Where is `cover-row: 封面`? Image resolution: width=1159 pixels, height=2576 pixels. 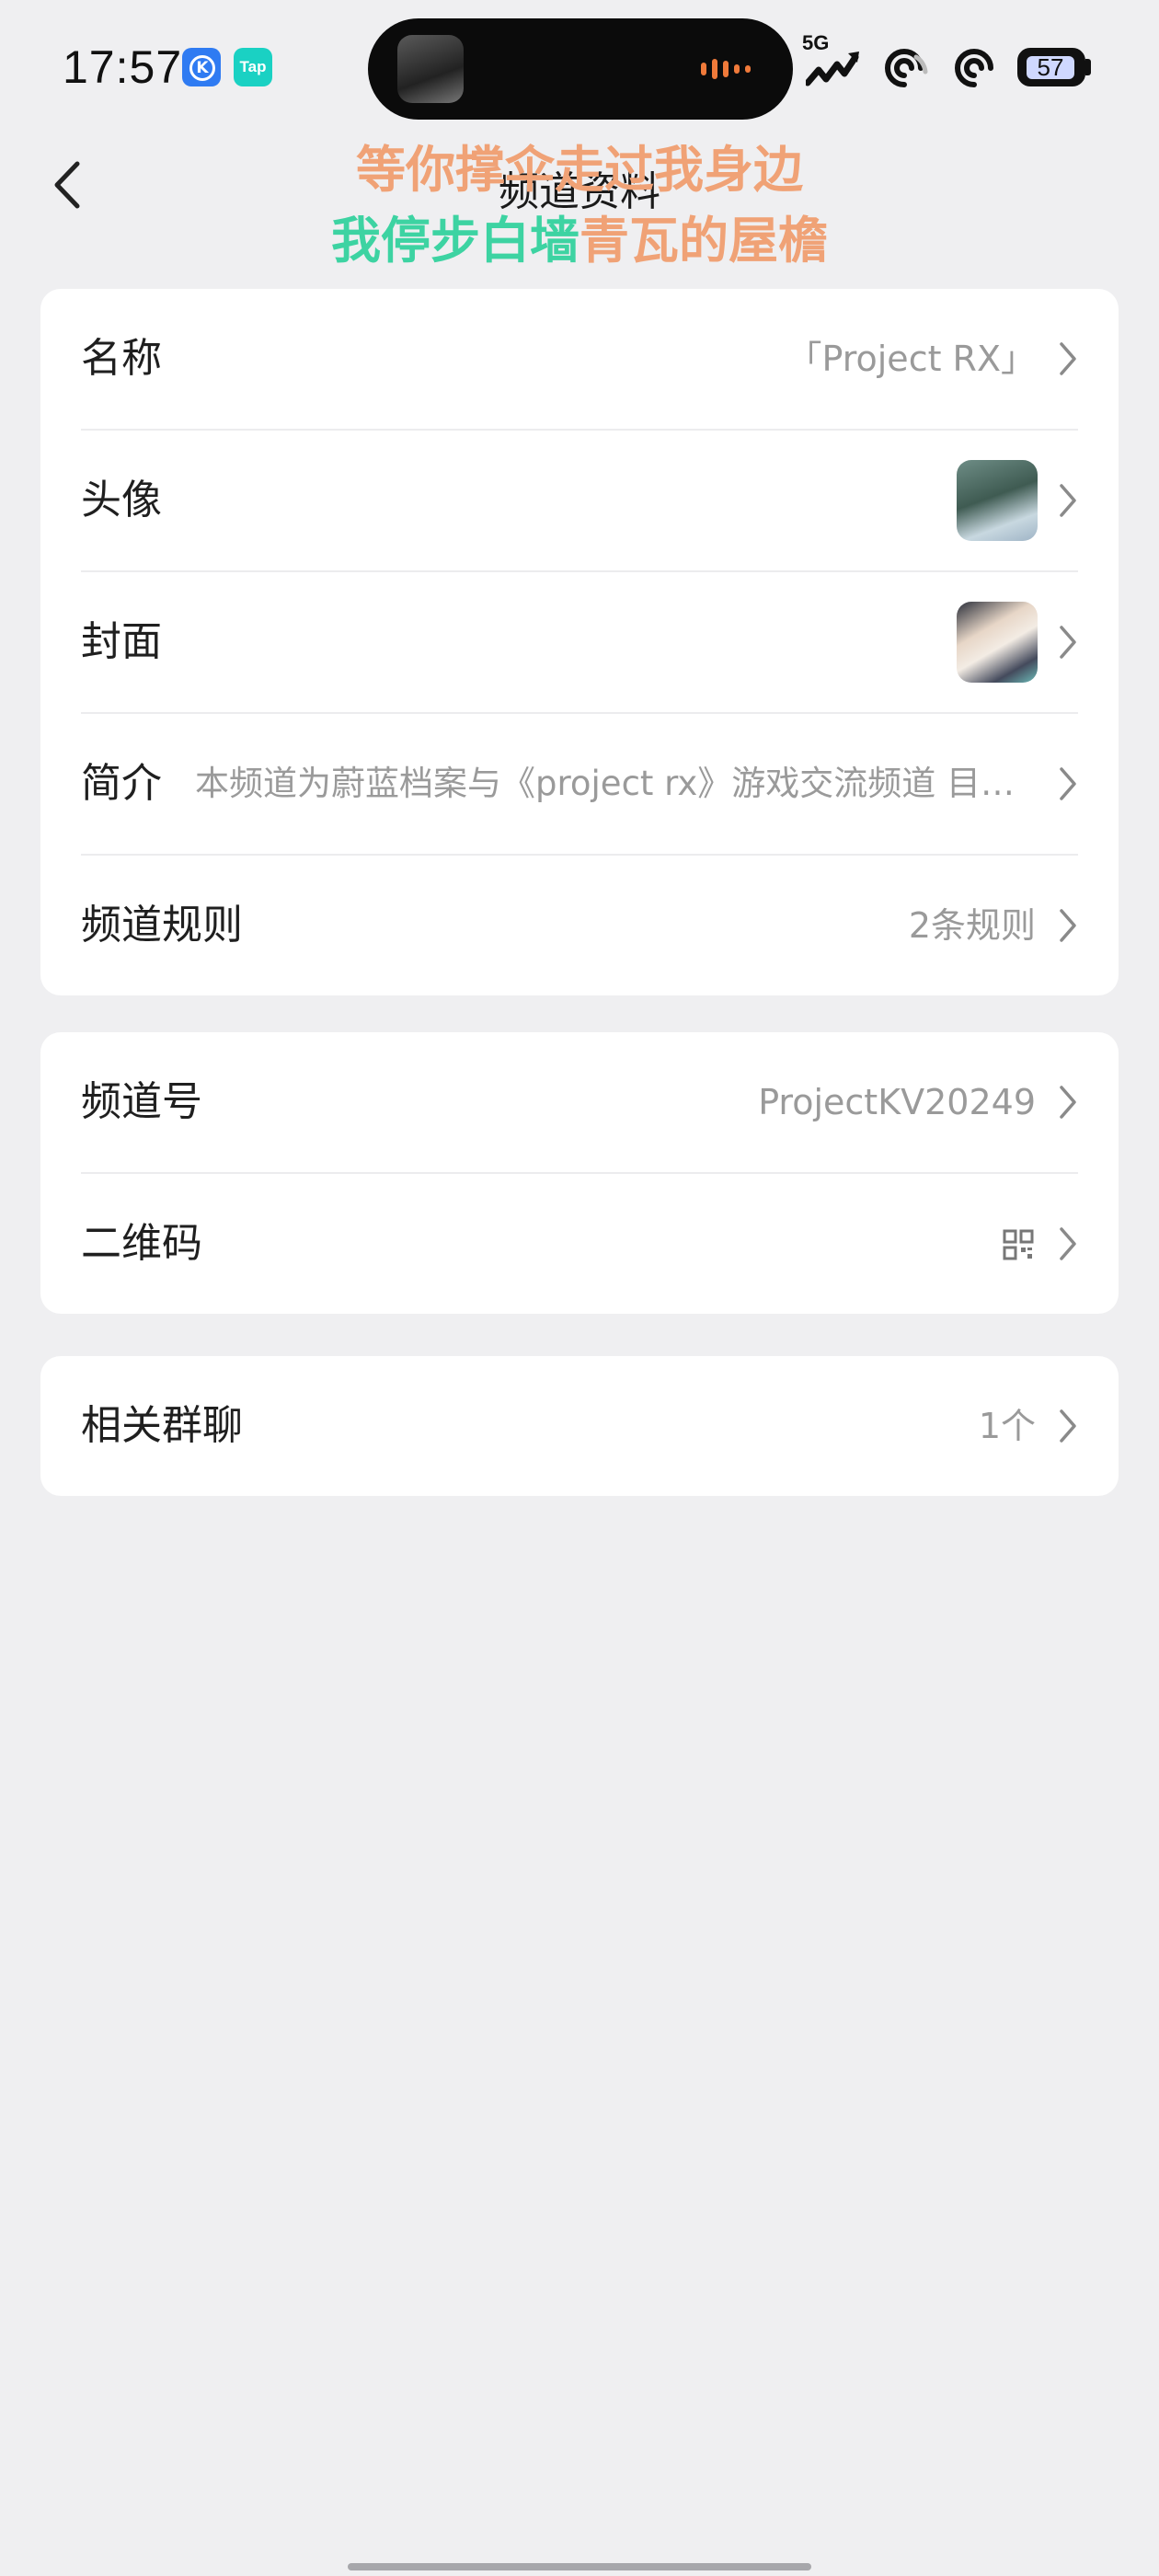
cover-row: 封面 is located at coordinates (579, 643).